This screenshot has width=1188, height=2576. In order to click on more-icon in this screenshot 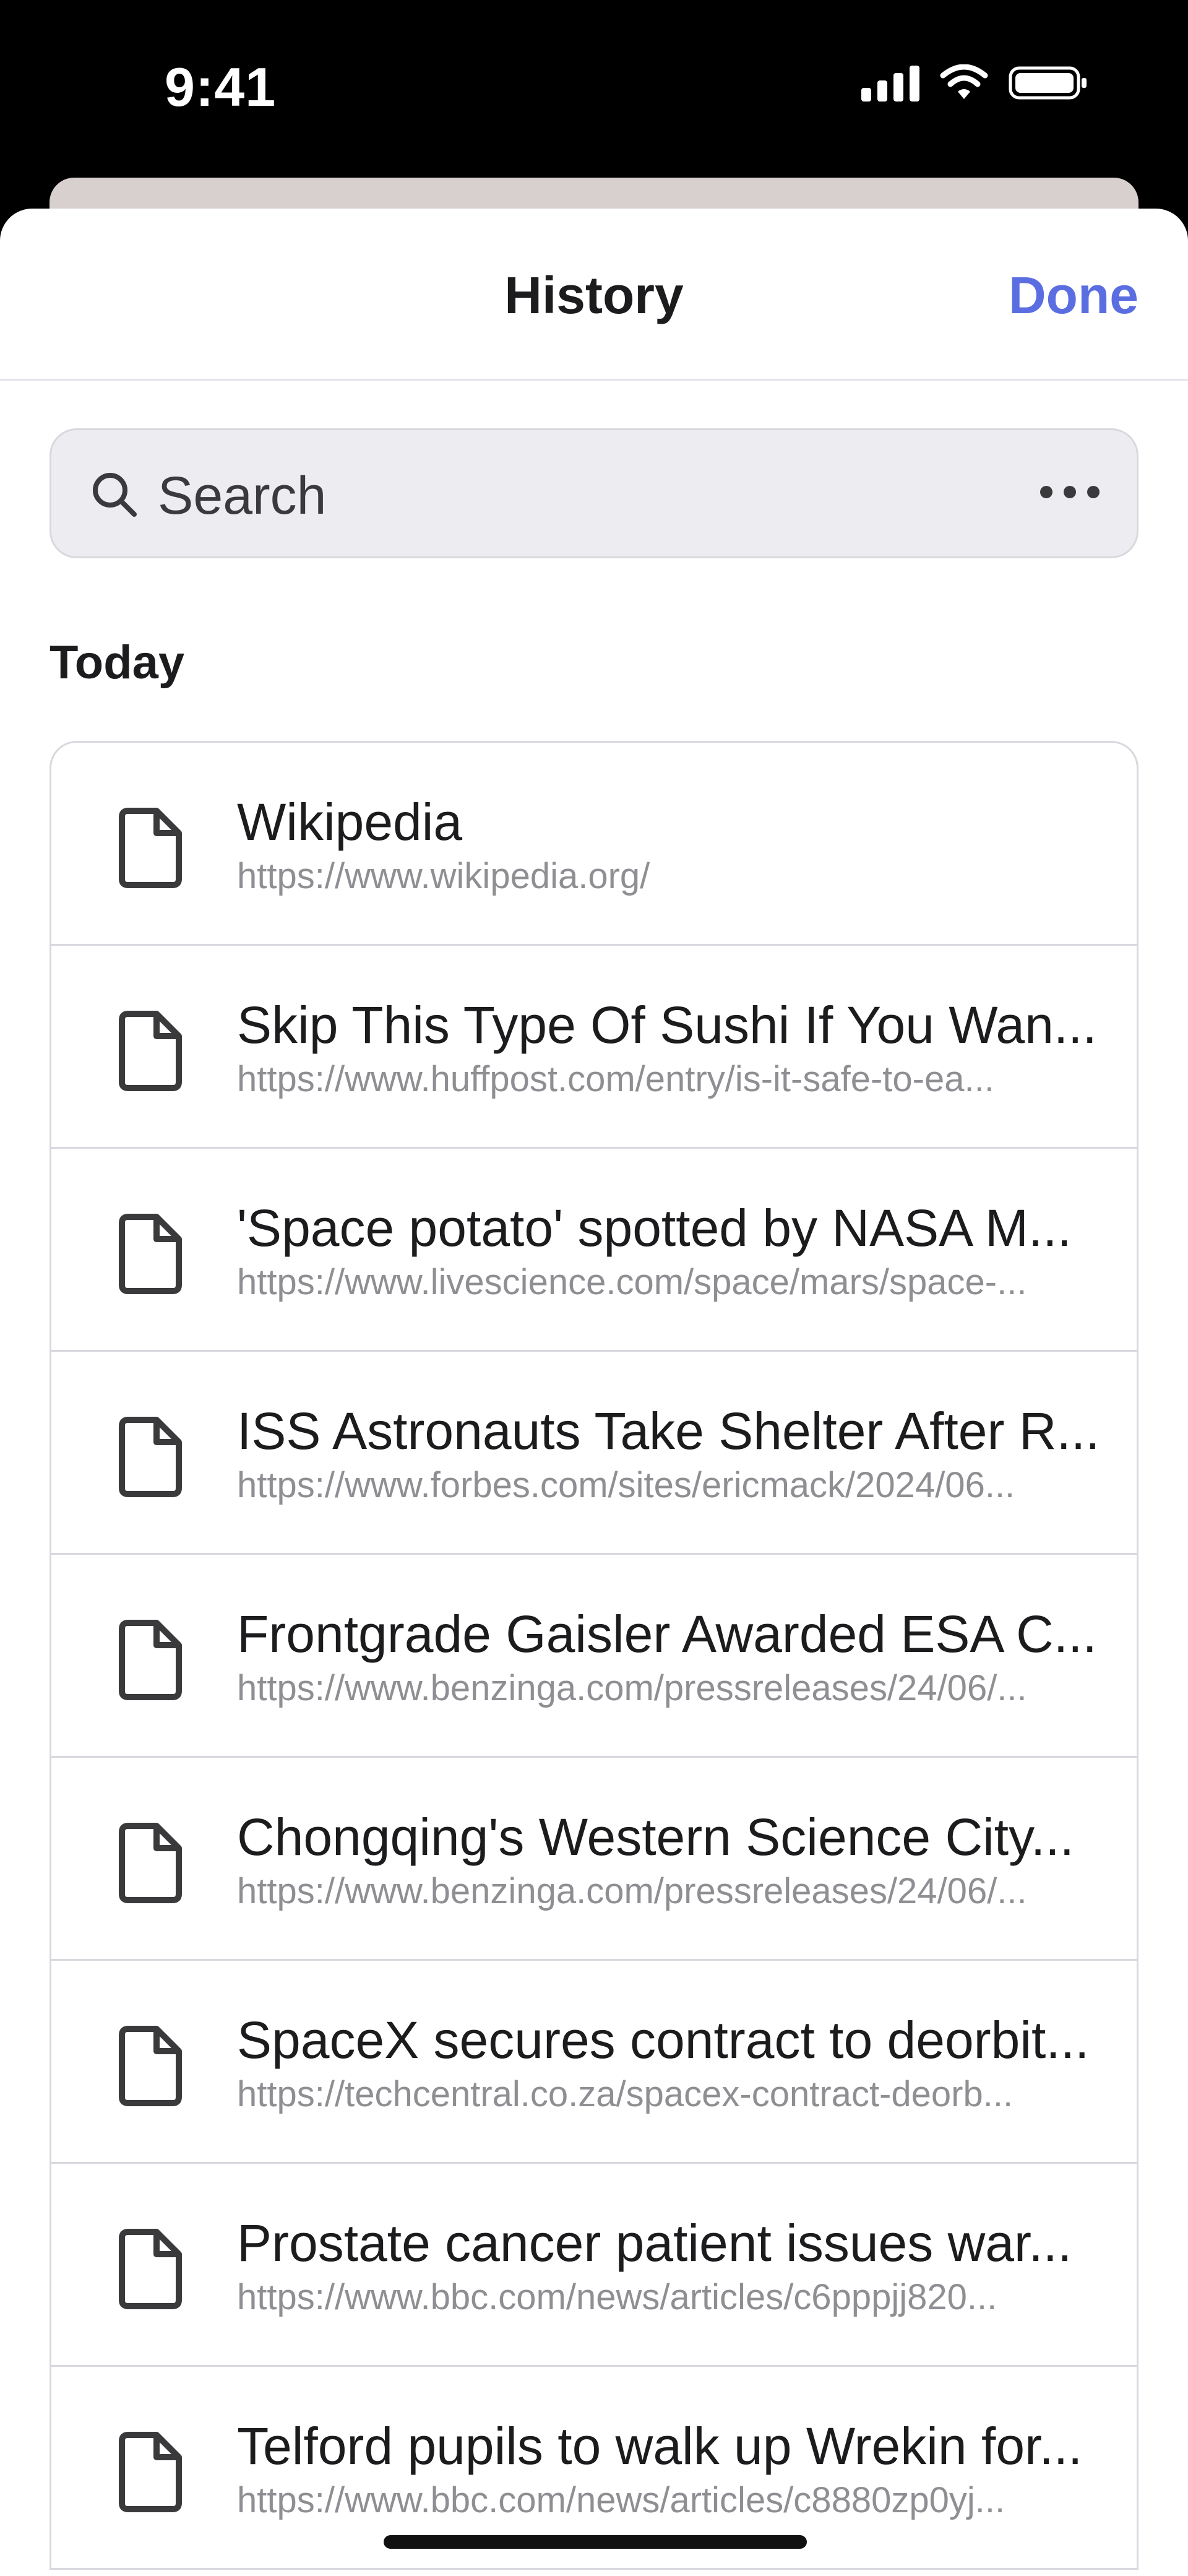, I will do `click(1070, 492)`.